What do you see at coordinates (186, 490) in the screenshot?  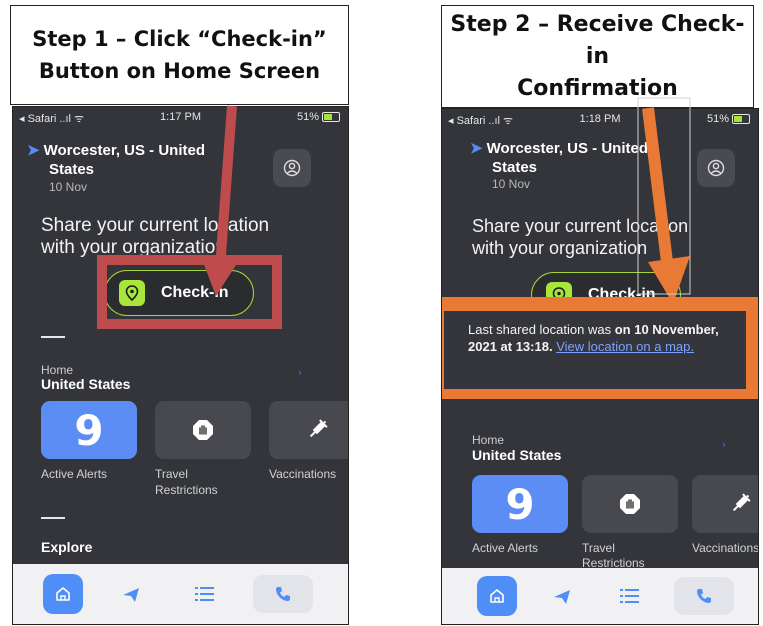 I see `tile-label-restrictions: Restrictions` at bounding box center [186, 490].